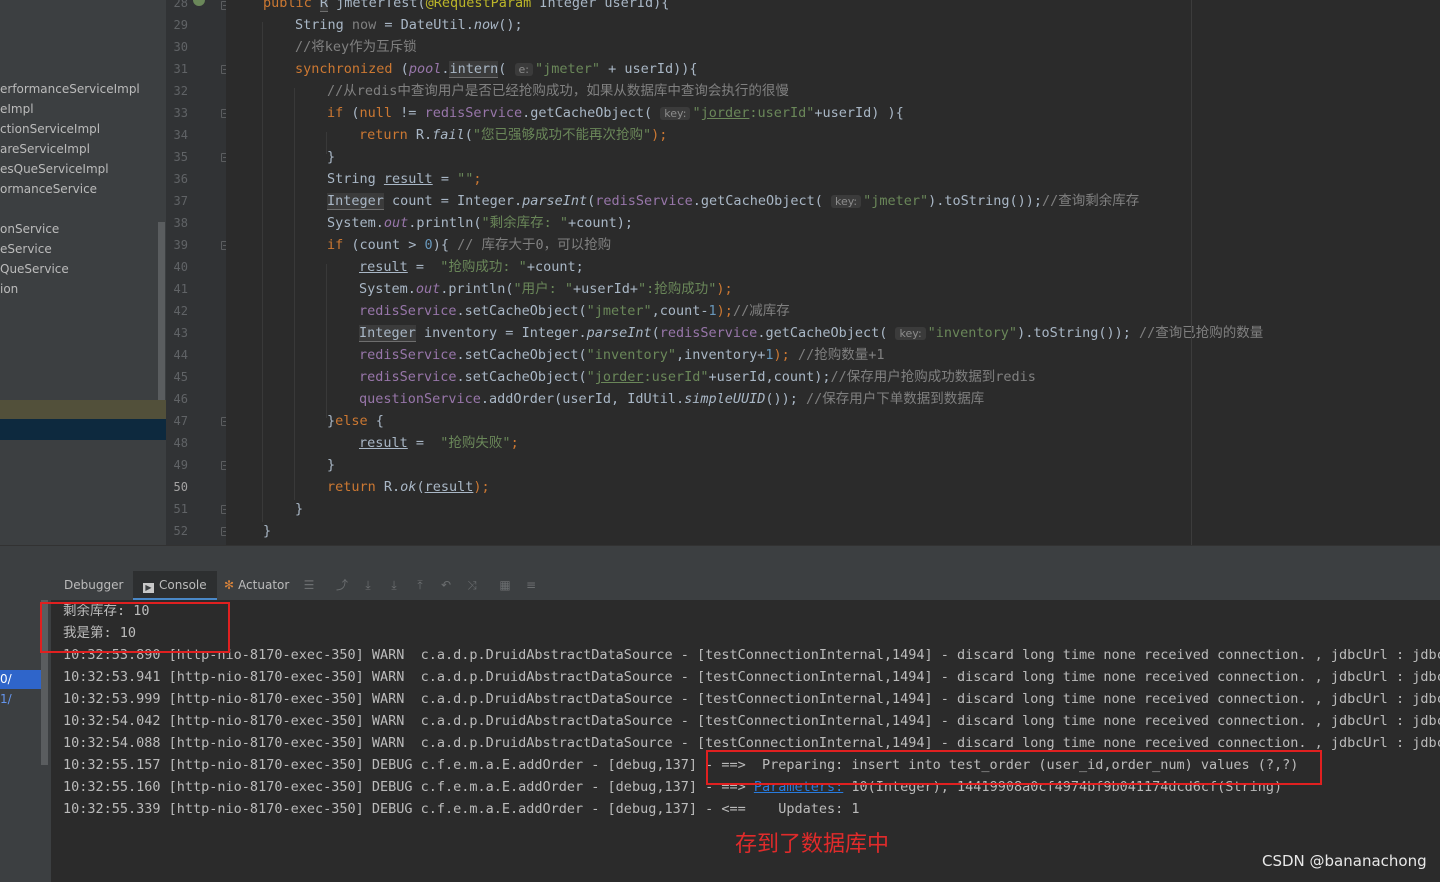 This screenshot has width=1440, height=882. I want to click on show-execution-point-icon: ⤴, so click(342, 585).